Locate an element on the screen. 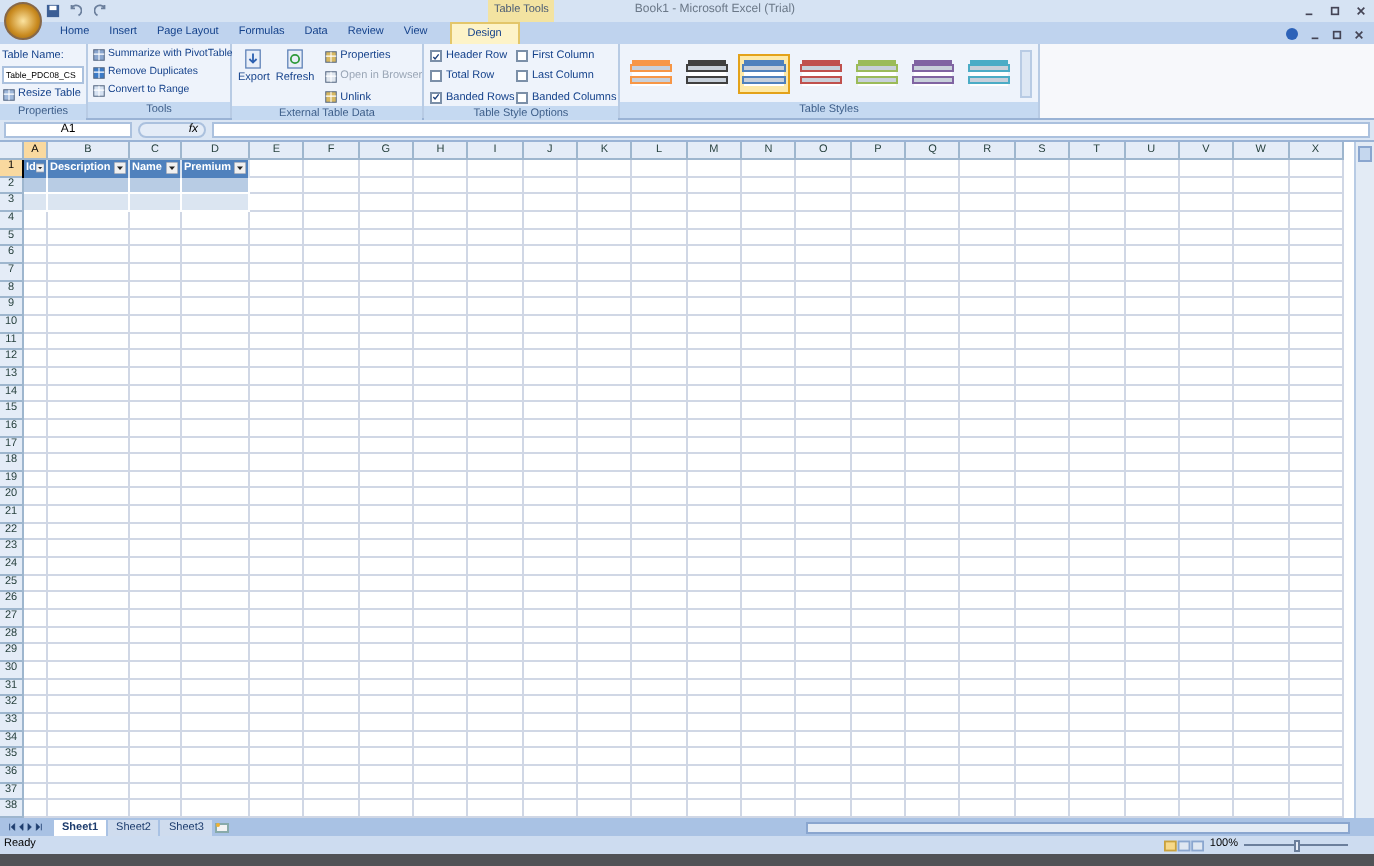  table-style-swatch is located at coordinates (764, 73).